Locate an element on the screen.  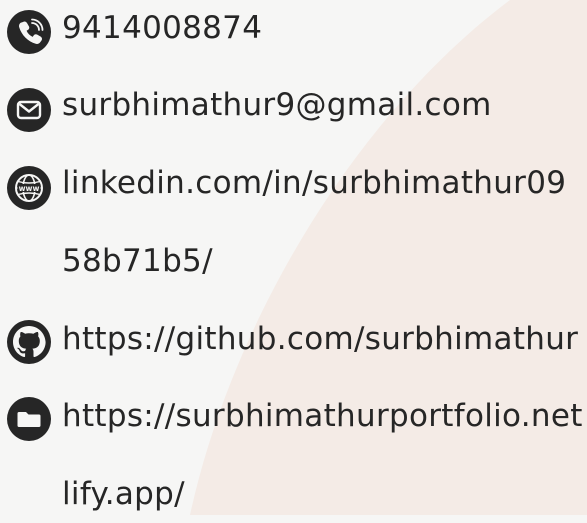
github-url: https://github.com/surbhimathur is located at coordinates (320, 339).